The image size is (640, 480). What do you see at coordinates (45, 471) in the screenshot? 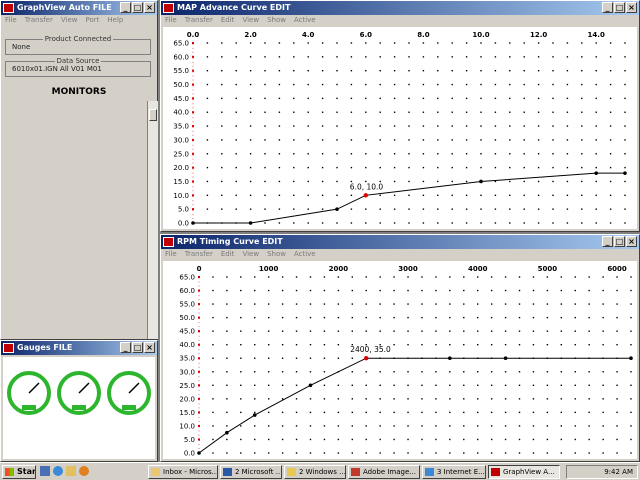
I see `desktop-icon` at bounding box center [45, 471].